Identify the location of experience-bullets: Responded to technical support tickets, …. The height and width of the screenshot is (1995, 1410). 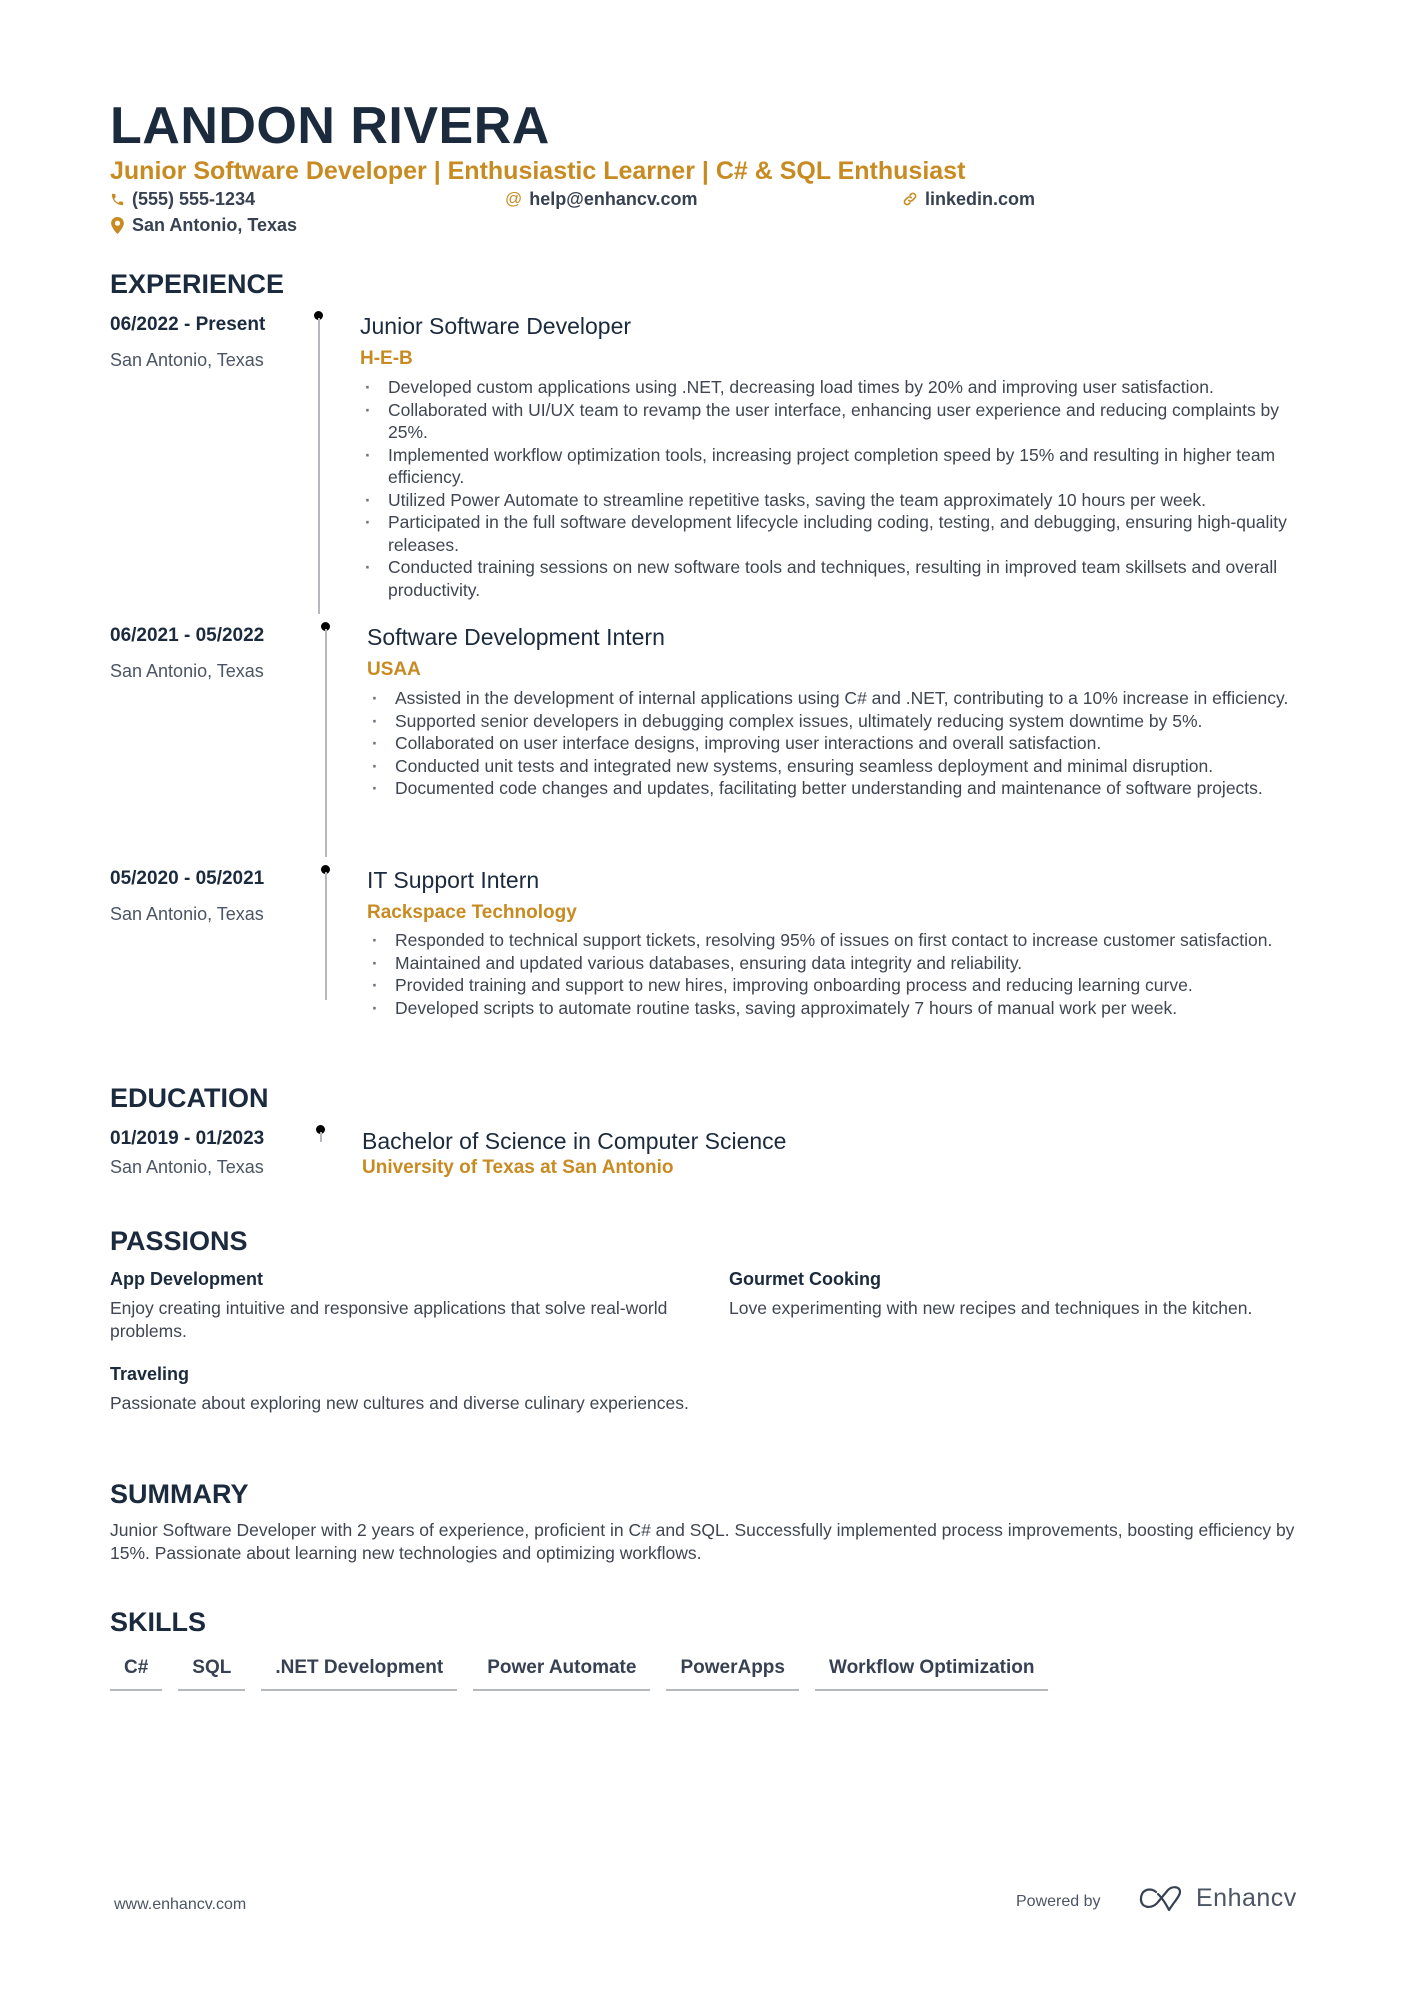
(832, 974).